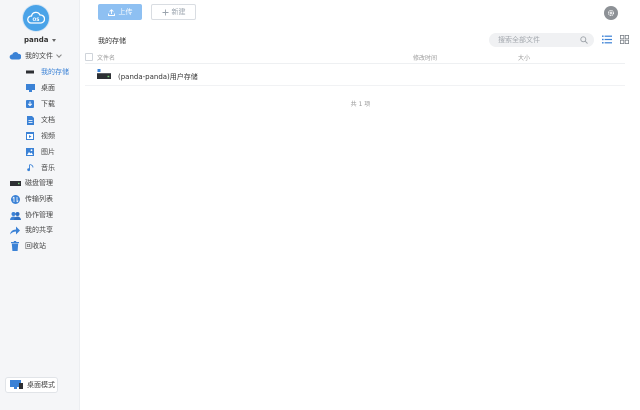  I want to click on sidebar-item-images: 图片, so click(40, 152).